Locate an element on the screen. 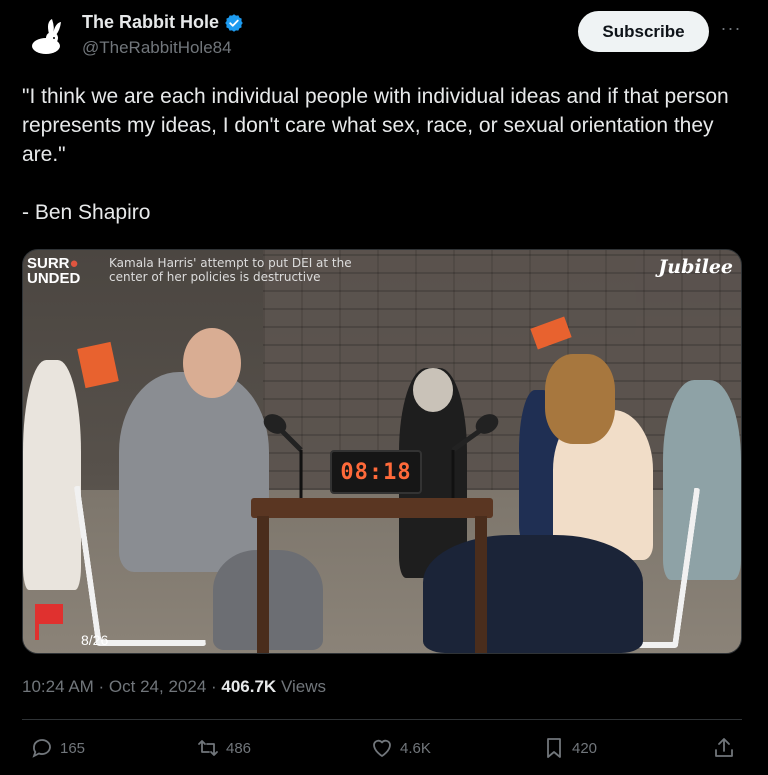 The height and width of the screenshot is (775, 768). jubilee-brand: Jubilee is located at coordinates (695, 267).